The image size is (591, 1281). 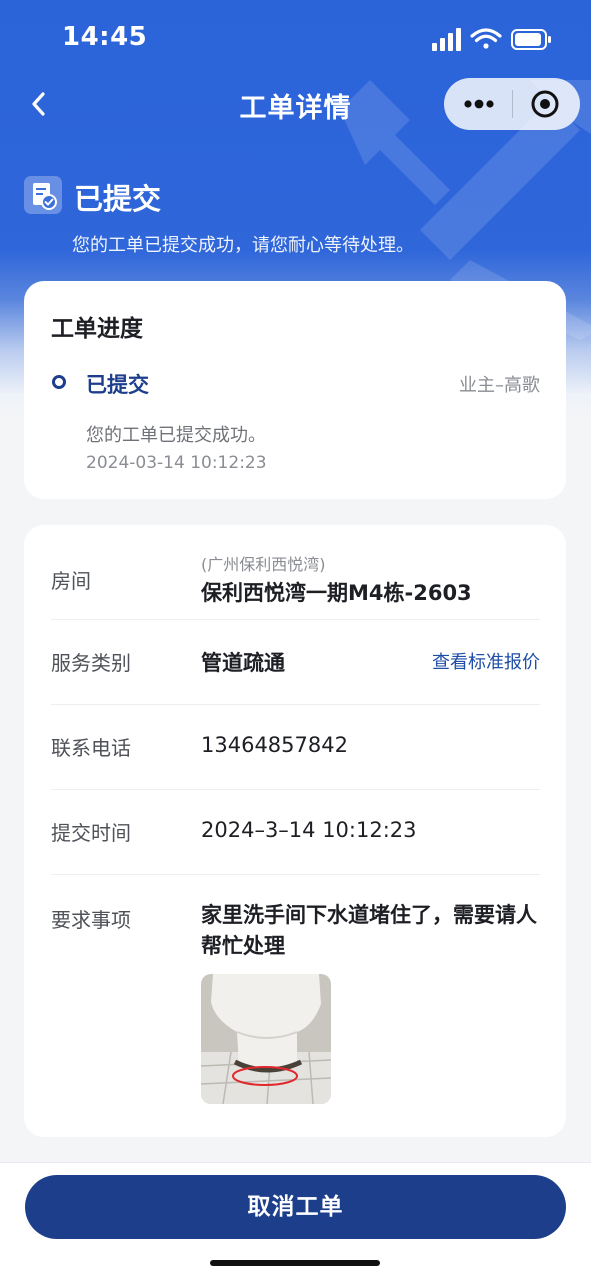 I want to click on phone-label: 联系电话, so click(x=91, y=748).